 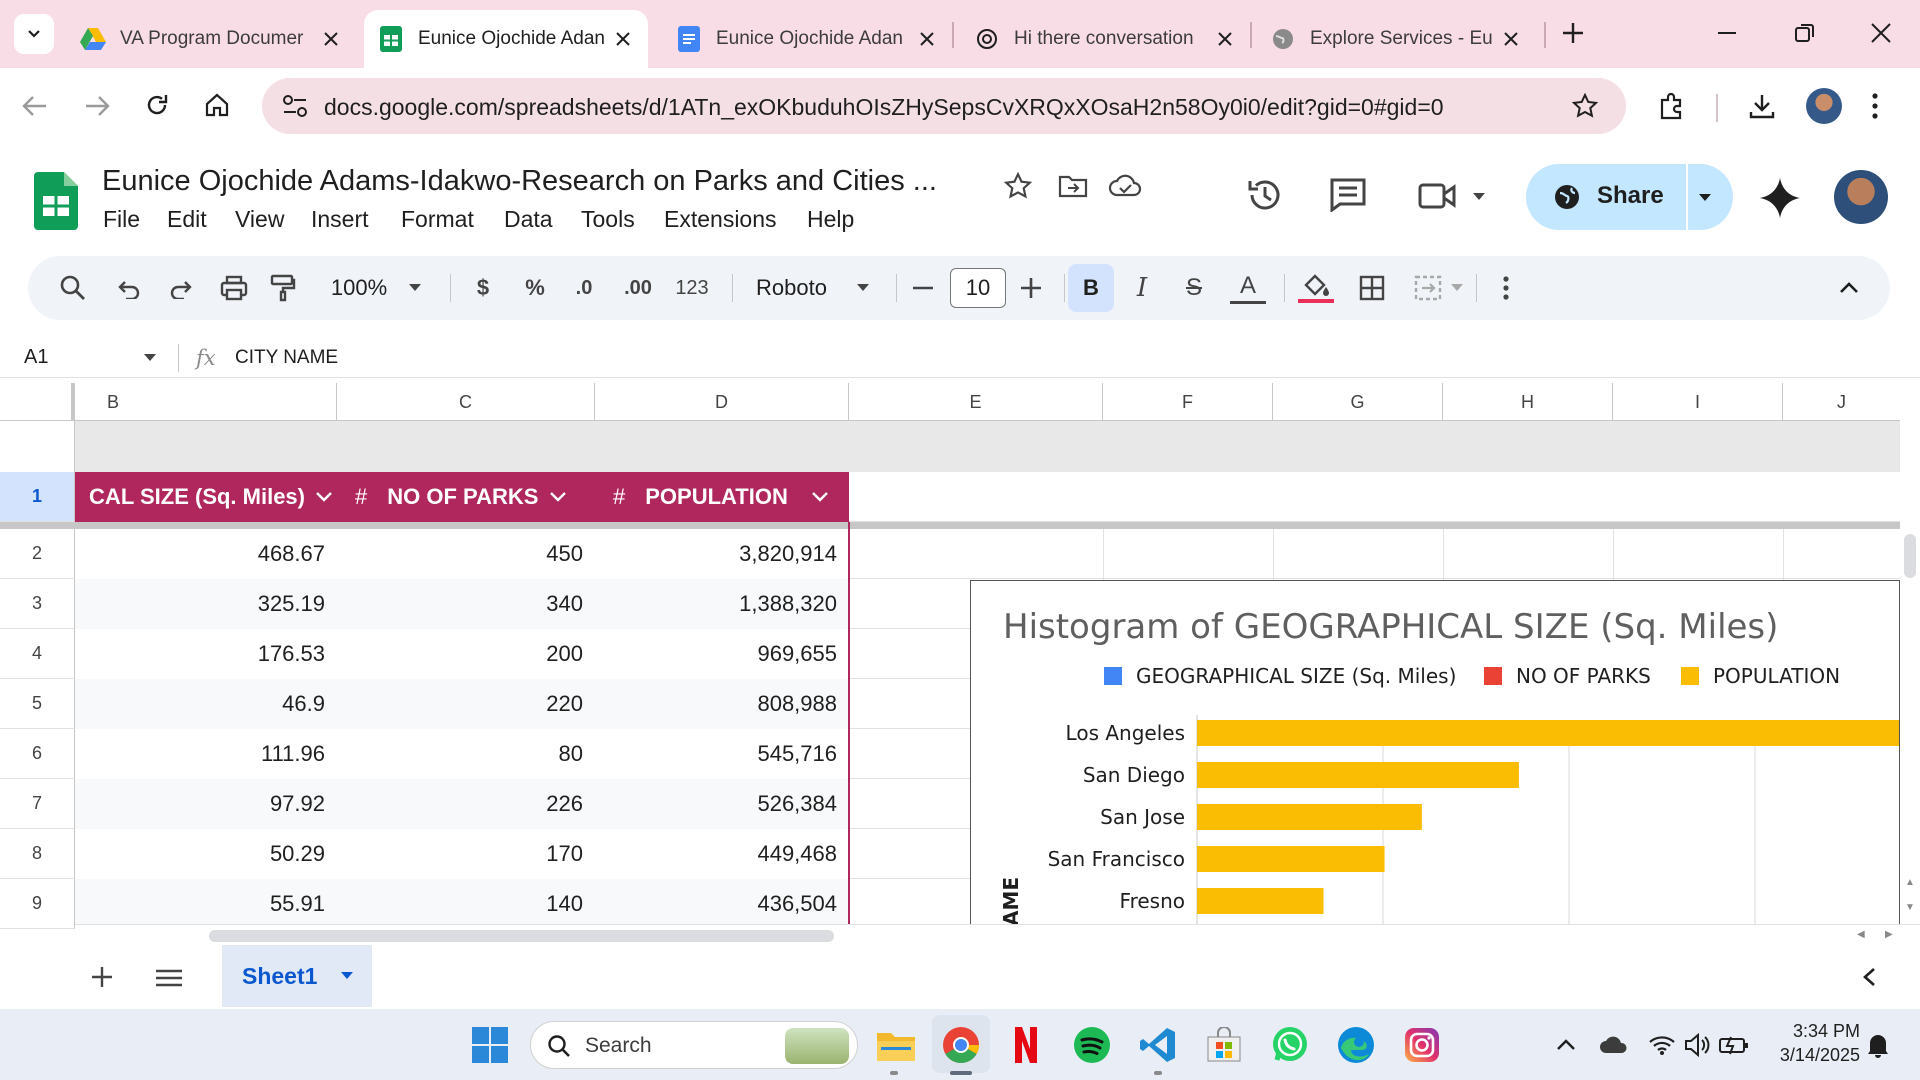 What do you see at coordinates (211, 39) in the screenshot?
I see `browser-tab: VA Program Documer` at bounding box center [211, 39].